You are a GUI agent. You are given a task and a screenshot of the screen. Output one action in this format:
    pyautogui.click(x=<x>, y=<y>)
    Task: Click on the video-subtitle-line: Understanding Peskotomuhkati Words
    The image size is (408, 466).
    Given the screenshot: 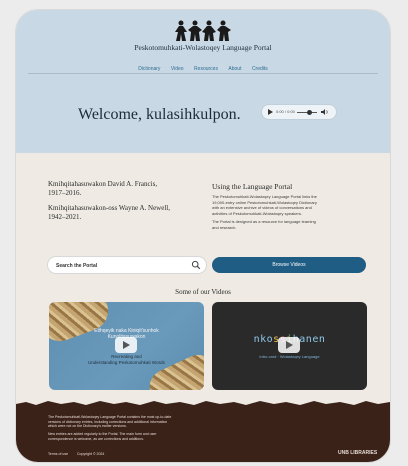 What is the action you would take?
    pyautogui.click(x=126, y=362)
    